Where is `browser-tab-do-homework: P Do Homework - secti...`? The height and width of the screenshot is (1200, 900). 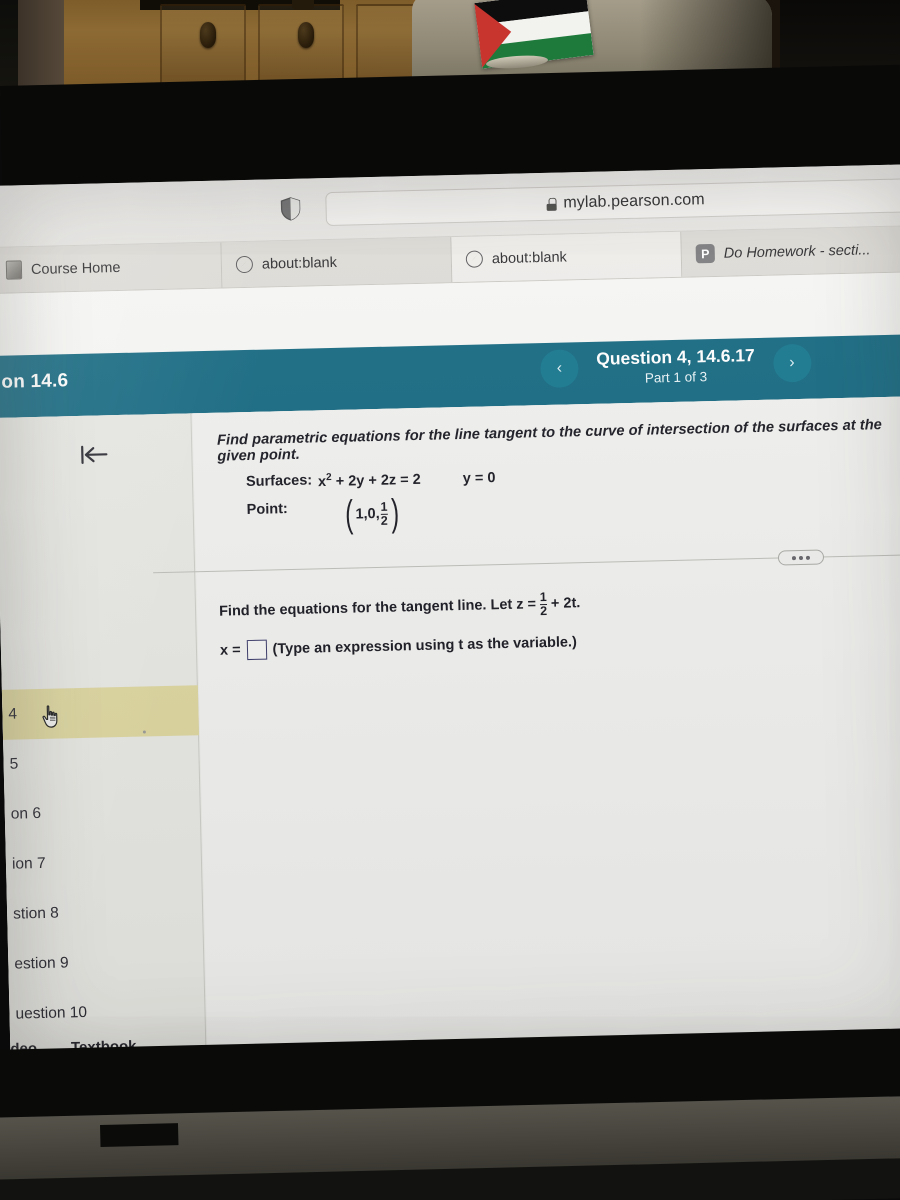
browser-tab-do-homework: P Do Homework - secti... is located at coordinates (790, 251).